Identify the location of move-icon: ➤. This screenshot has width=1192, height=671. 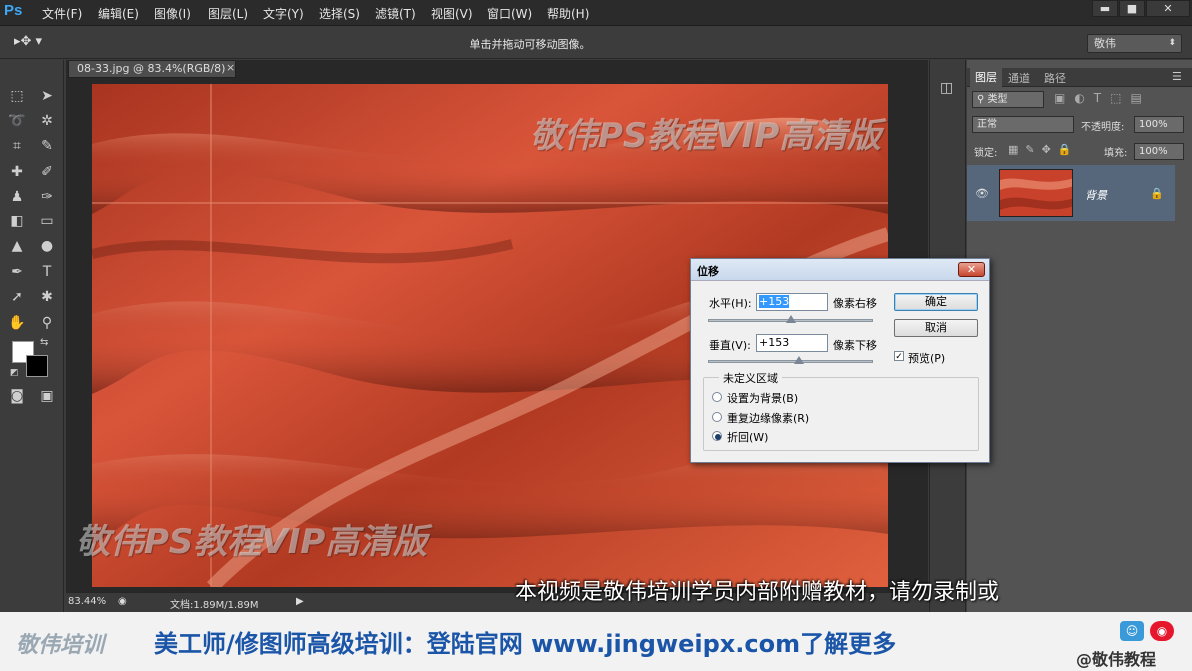
(47, 96).